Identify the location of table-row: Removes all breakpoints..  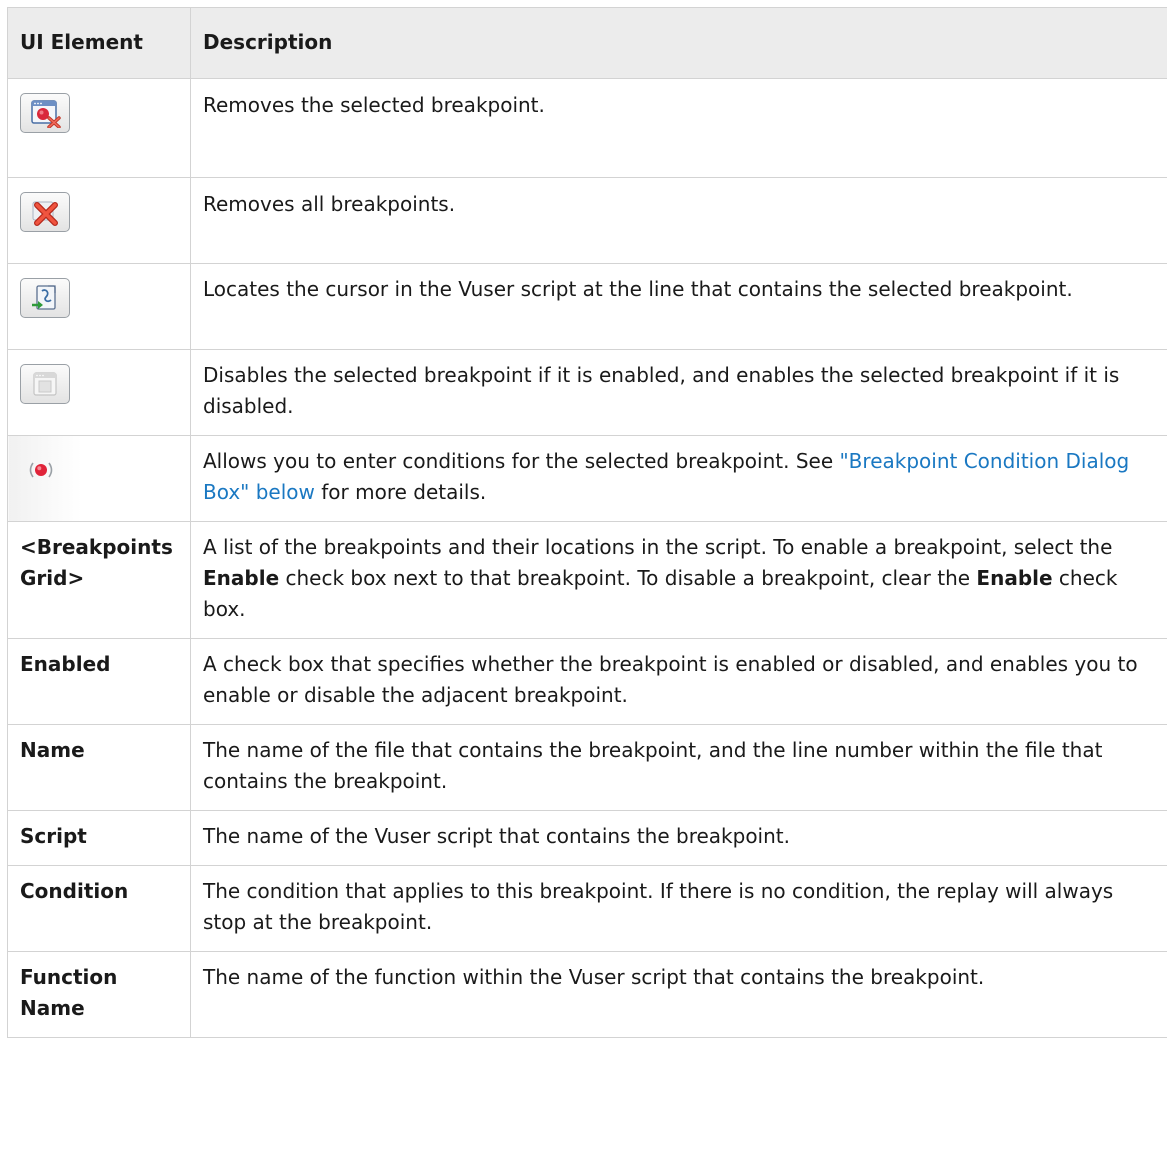
(587, 220).